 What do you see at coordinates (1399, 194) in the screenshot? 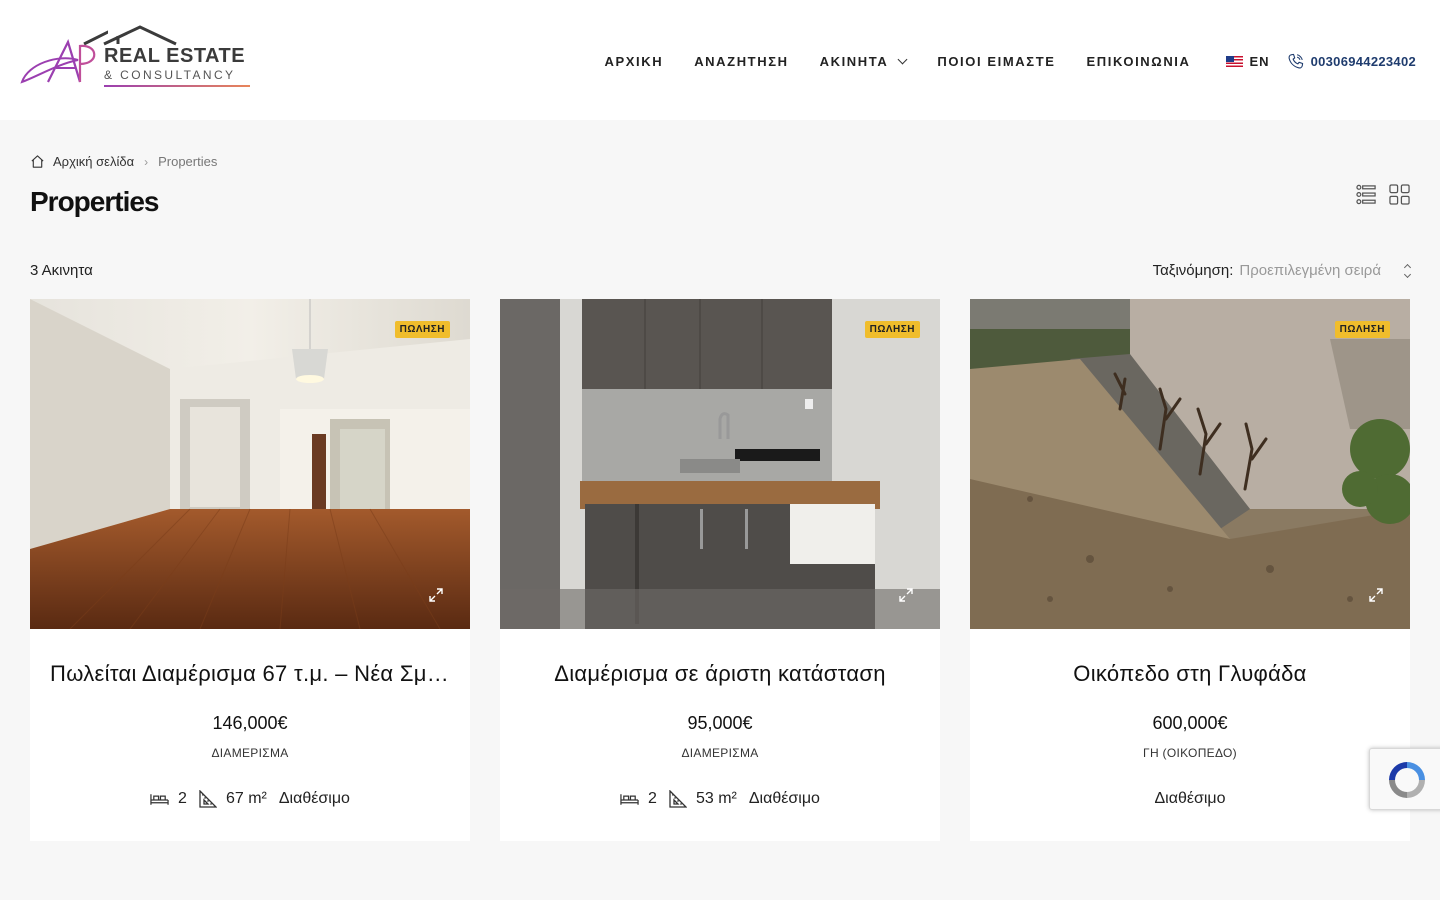
I see `grid-view-icon` at bounding box center [1399, 194].